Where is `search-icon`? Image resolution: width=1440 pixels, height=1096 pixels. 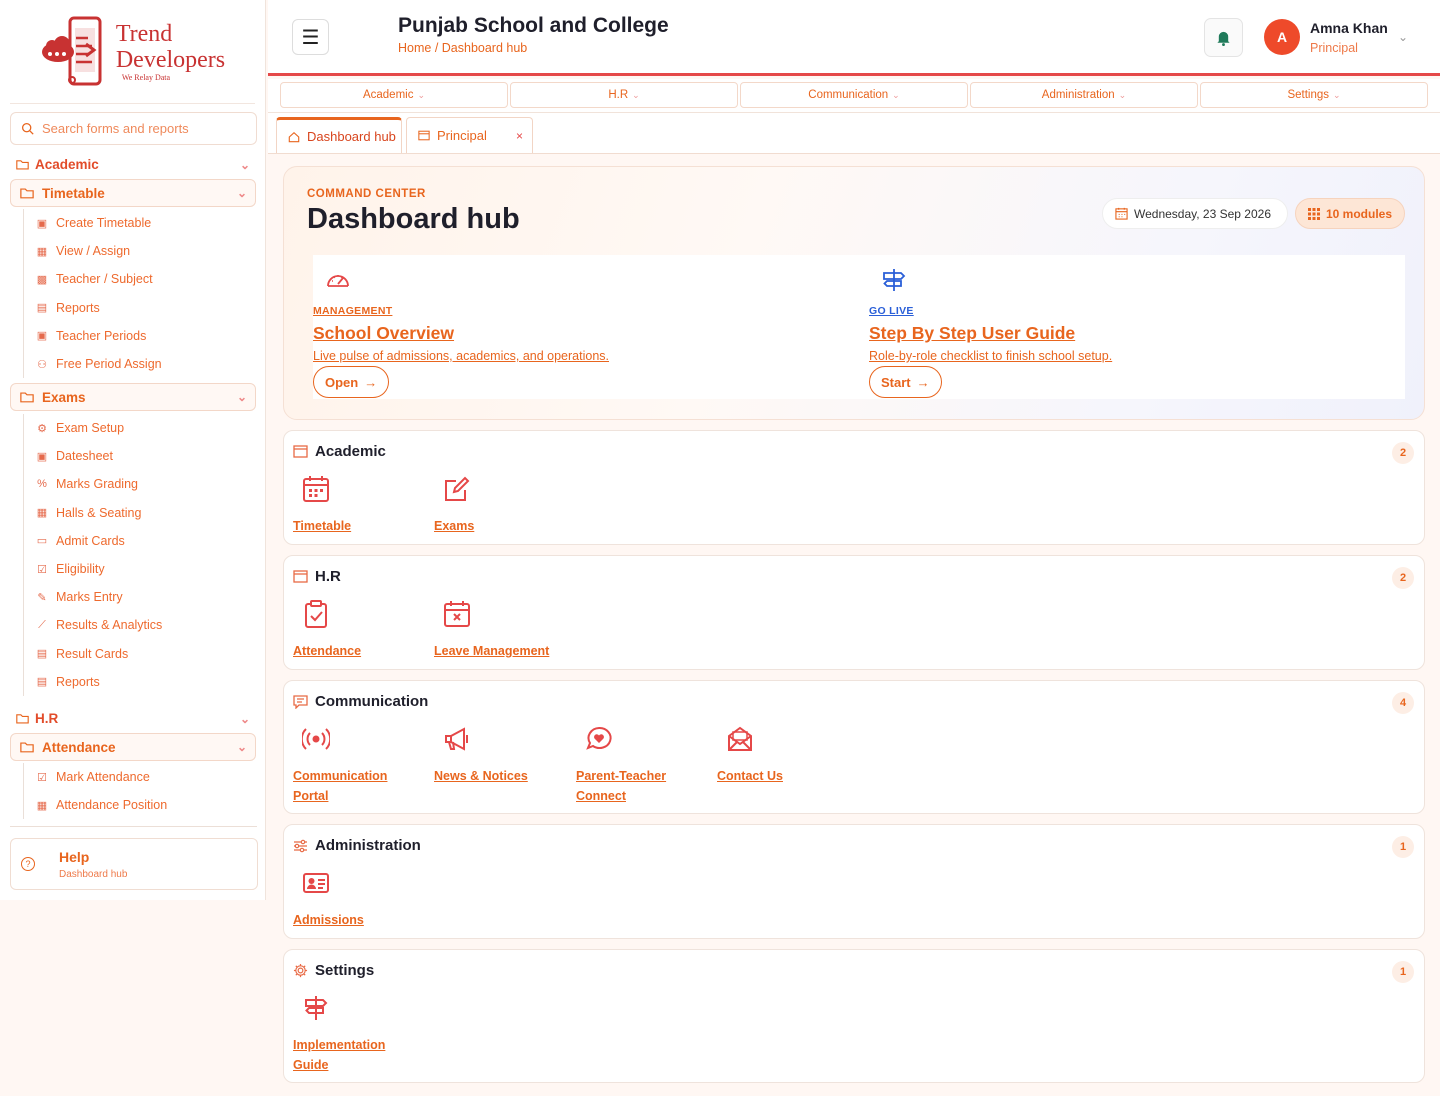
search-icon is located at coordinates (27, 128).